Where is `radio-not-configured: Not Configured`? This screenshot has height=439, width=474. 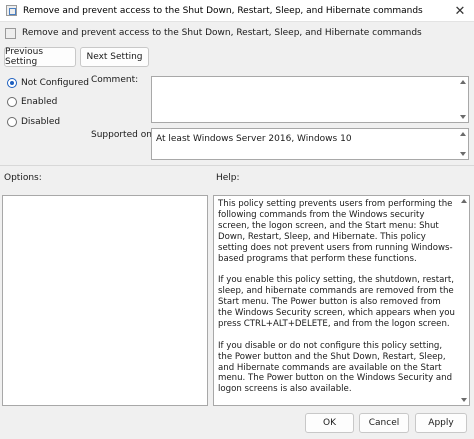
radio-not-configured: Not Configured is located at coordinates (48, 83).